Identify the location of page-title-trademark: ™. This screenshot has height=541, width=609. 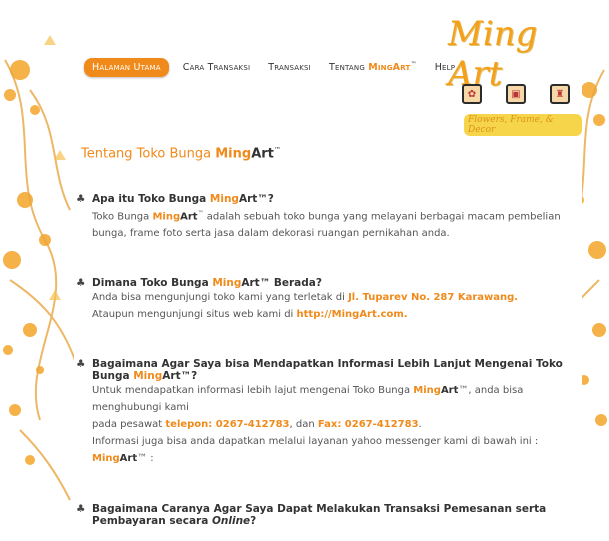
(277, 150).